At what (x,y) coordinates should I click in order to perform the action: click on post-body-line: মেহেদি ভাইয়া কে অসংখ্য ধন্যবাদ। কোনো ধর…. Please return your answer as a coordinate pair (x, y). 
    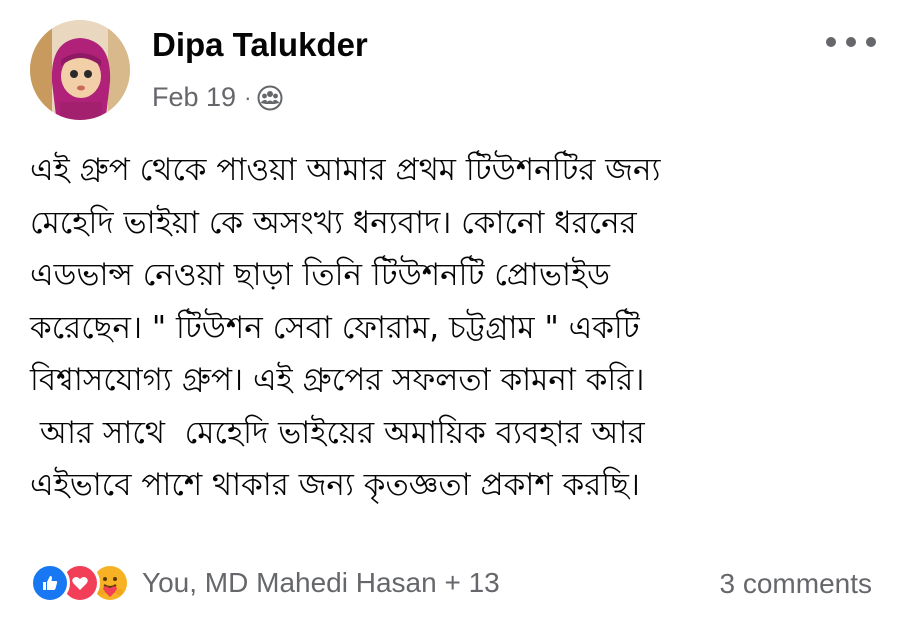
    Looking at the image, I should click on (333, 222).